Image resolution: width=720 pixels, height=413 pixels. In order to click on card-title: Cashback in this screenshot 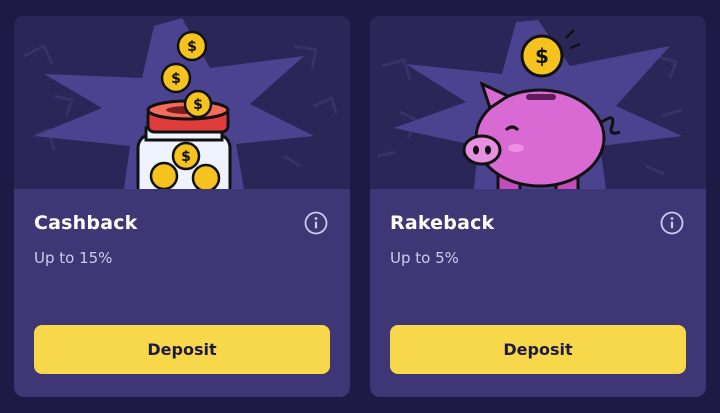, I will do `click(86, 223)`.